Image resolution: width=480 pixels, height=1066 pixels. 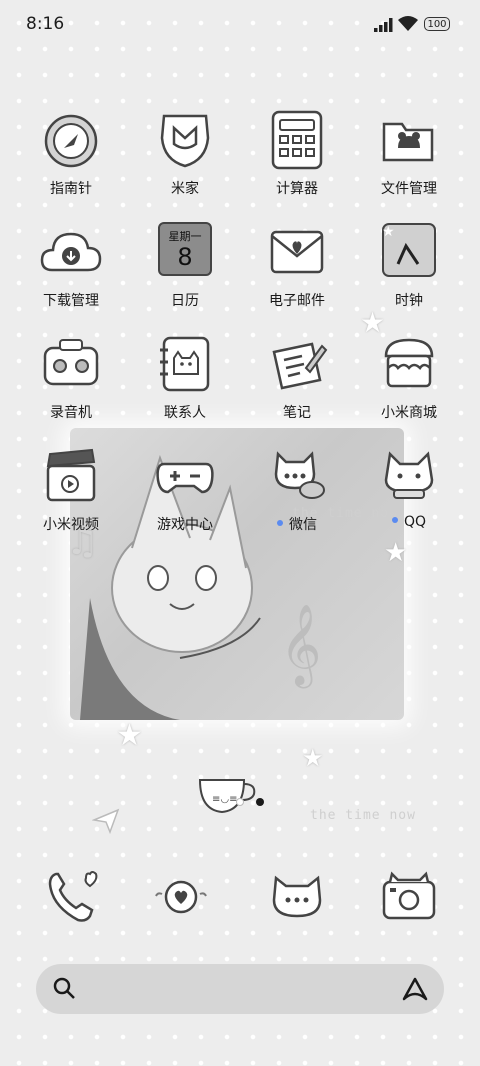 What do you see at coordinates (71, 413) in the screenshot?
I see `app-label: 录音机` at bounding box center [71, 413].